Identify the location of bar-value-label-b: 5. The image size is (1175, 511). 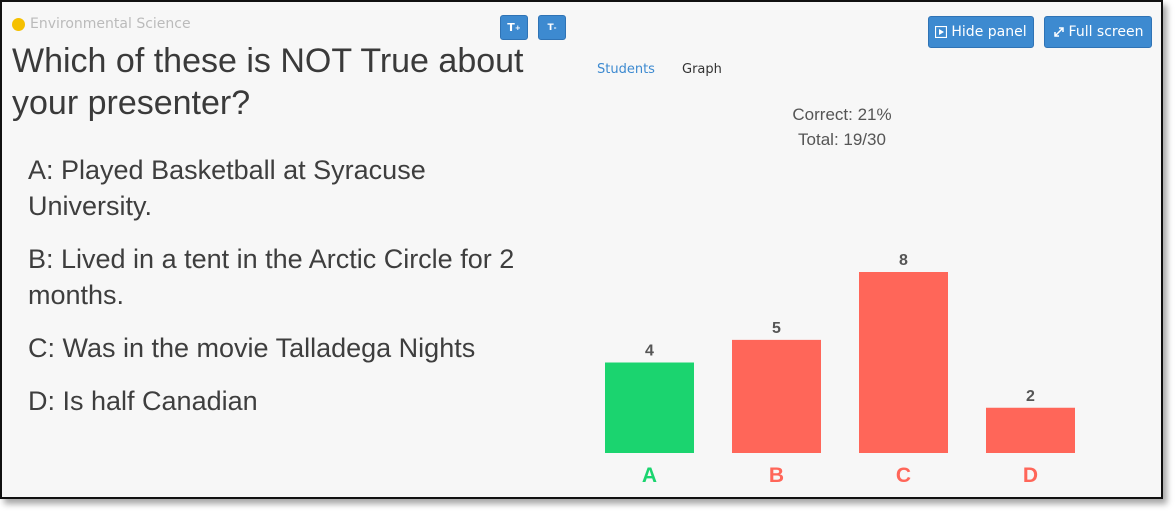
(776, 328).